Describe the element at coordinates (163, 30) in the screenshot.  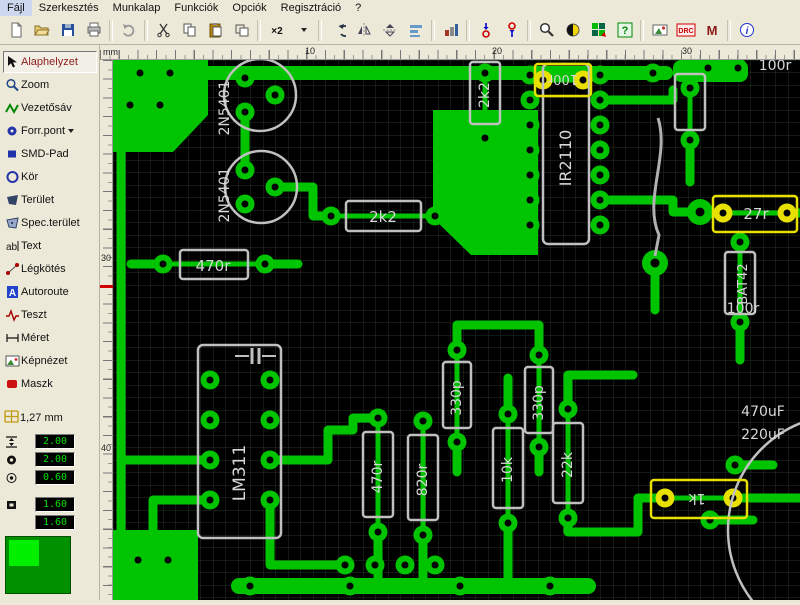
I see `cut-button` at that location.